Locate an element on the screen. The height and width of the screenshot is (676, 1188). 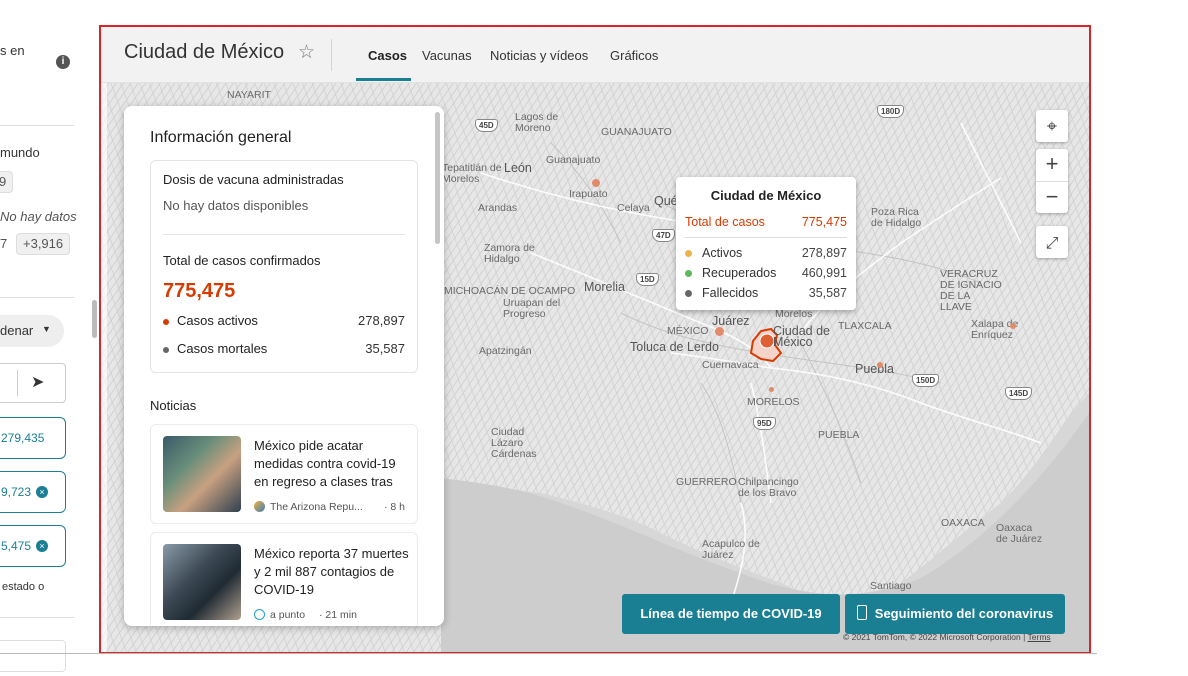
phone-icon is located at coordinates (861, 612).